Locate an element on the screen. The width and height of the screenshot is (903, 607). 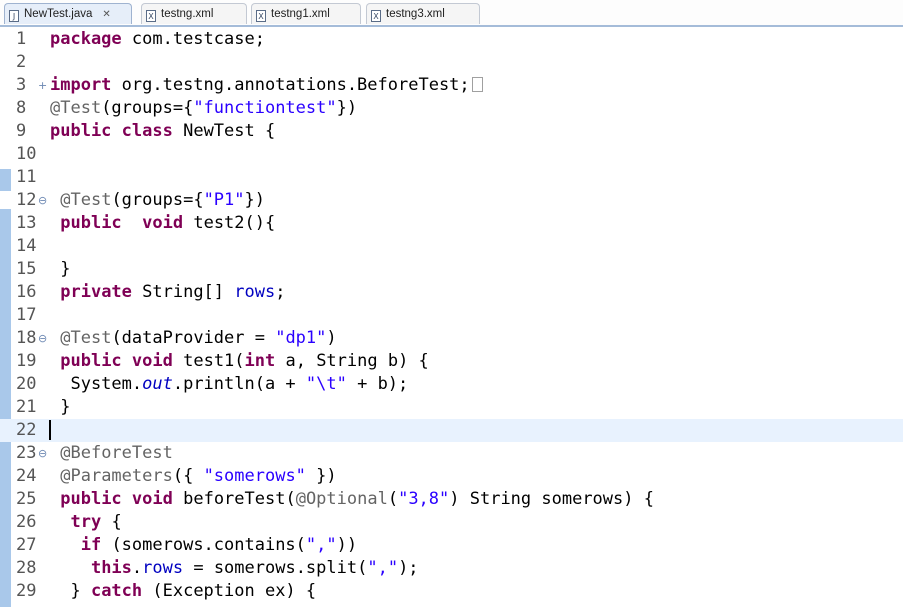
code-line: 12 ⊖ @Test(groups={"P1"}) is located at coordinates (451, 200).